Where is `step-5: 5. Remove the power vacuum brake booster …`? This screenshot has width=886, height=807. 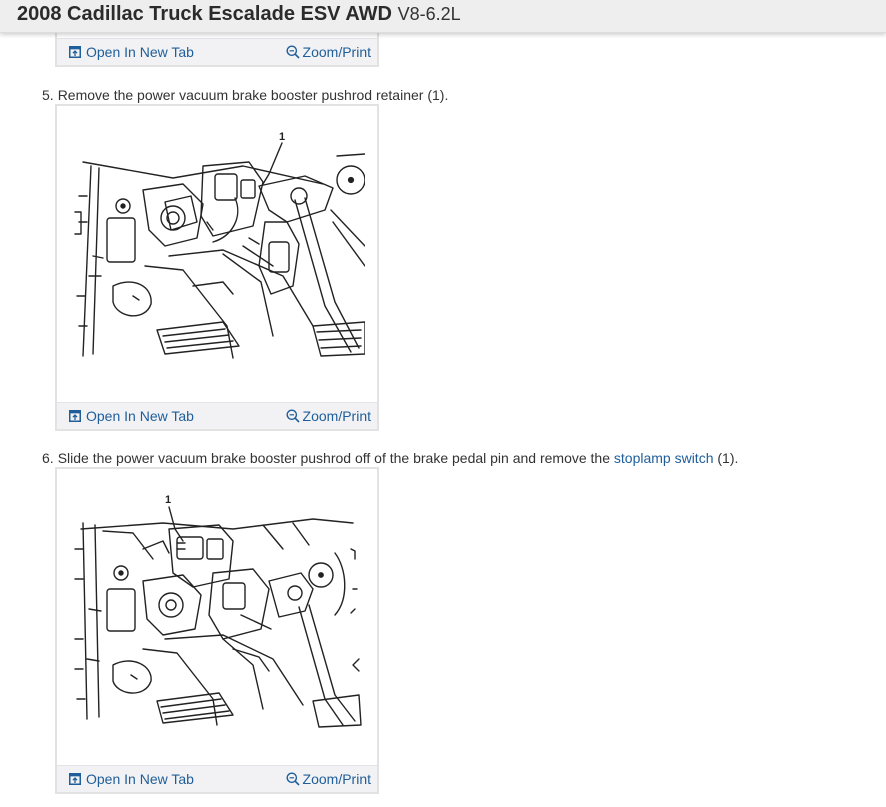 step-5: 5. Remove the power vacuum brake booster … is located at coordinates (245, 95).